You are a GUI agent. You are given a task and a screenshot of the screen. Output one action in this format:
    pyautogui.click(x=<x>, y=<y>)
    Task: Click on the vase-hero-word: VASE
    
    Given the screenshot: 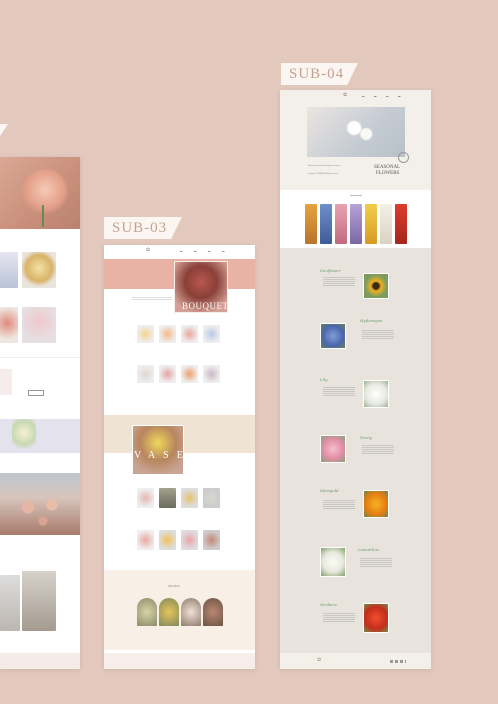 What is the action you would take?
    pyautogui.click(x=162, y=455)
    